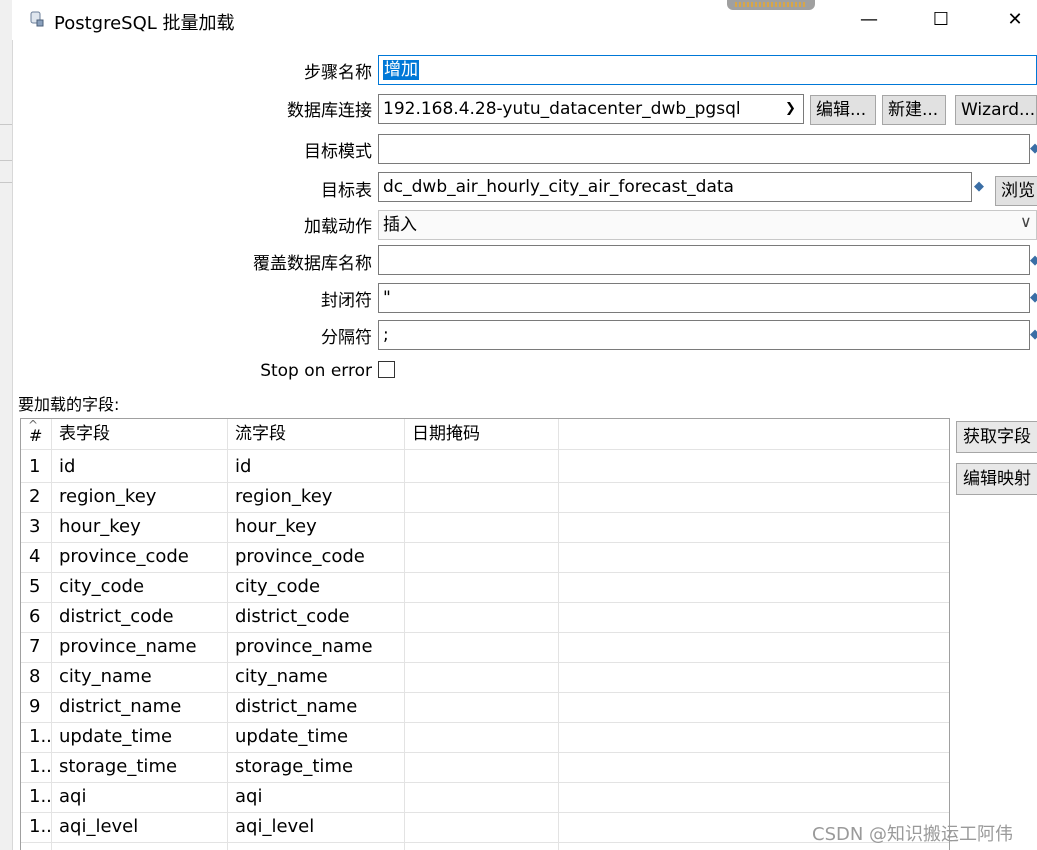 Image resolution: width=1037 pixels, height=850 pixels. I want to click on table-row: 2 region_key region_key, so click(485, 497).